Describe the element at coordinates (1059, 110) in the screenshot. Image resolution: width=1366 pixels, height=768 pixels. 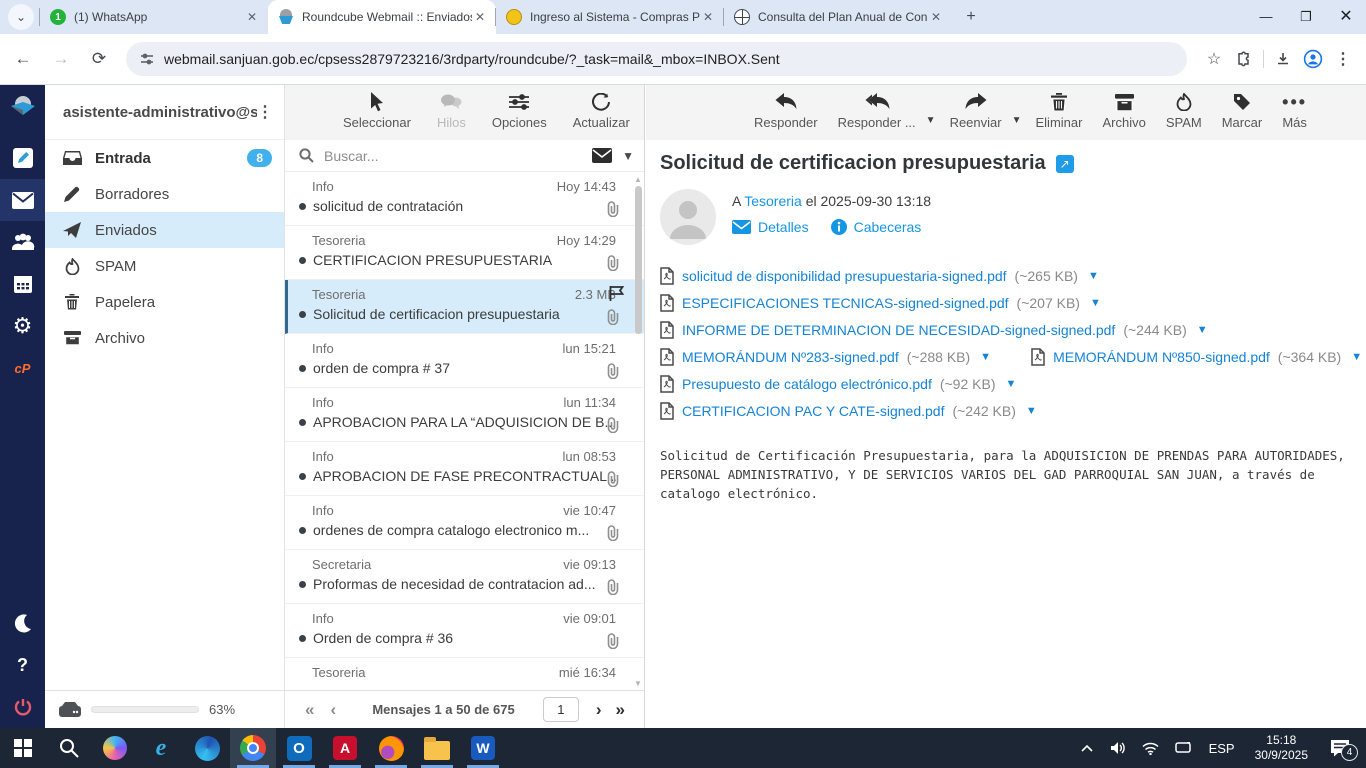
I see `delete-button: Eliminar` at that location.